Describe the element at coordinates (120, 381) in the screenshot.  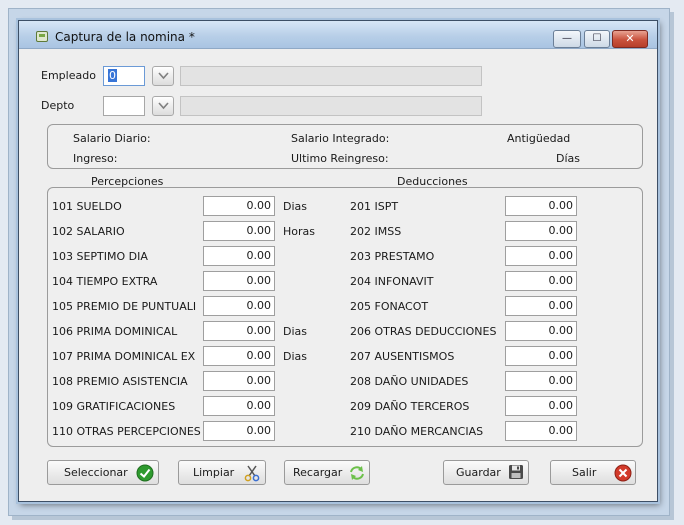
I see `percepcion-label: 108 PREMIO ASISTENCIA` at that location.